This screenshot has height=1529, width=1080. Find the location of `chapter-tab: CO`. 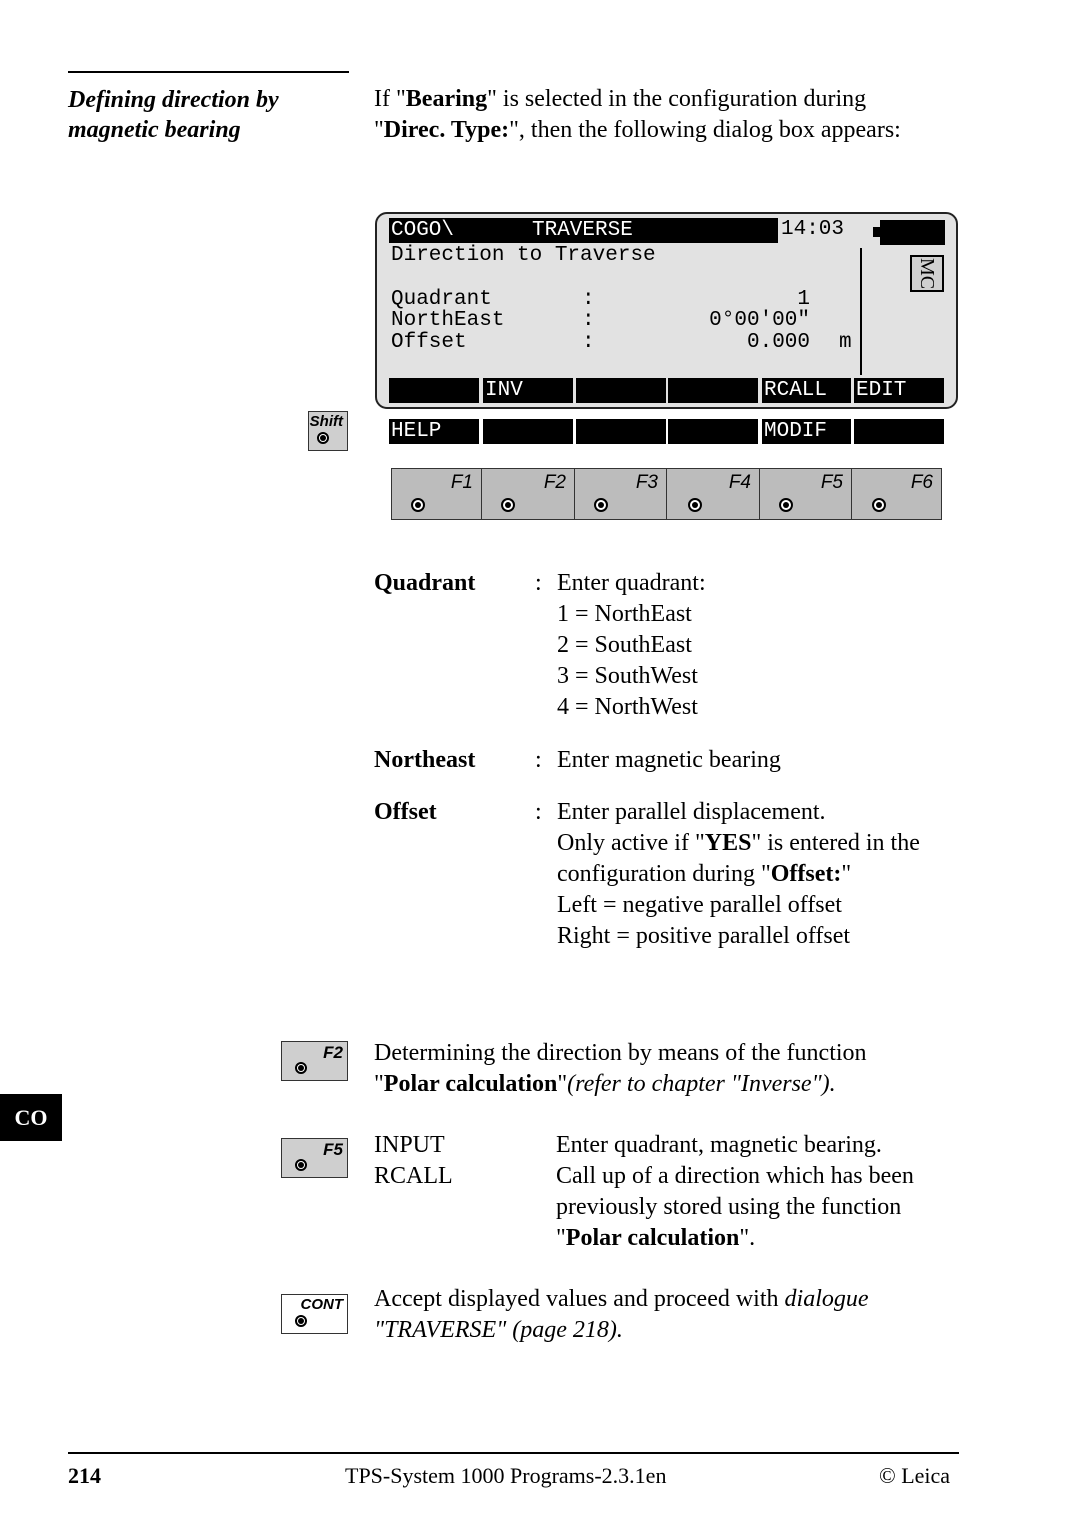

chapter-tab: CO is located at coordinates (31, 1117).